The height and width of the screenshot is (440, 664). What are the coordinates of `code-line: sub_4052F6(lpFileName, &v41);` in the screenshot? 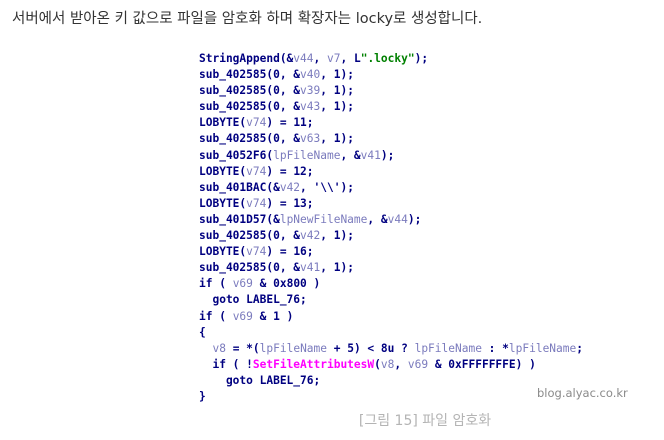 It's located at (391, 156).